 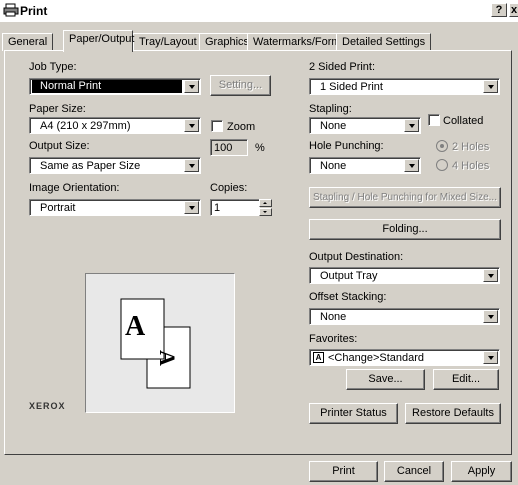 What do you see at coordinates (260, 148) in the screenshot?
I see `zoom-percent-unit: %` at bounding box center [260, 148].